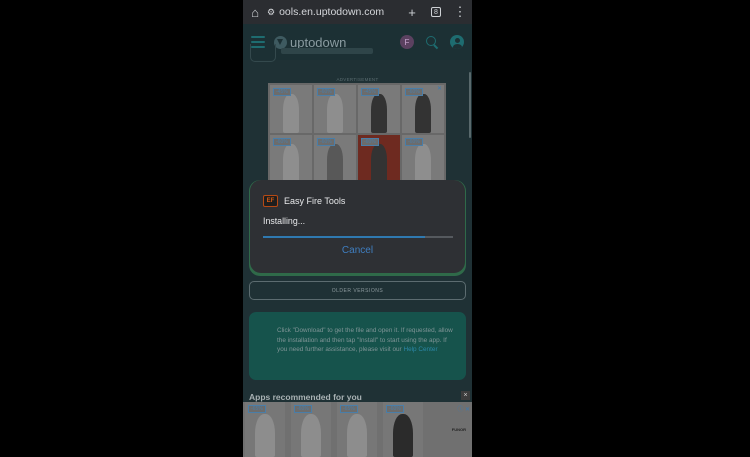 This screenshot has height=457, width=750. I want to click on ad-product-tile: -60% ✕, so click(423, 109).